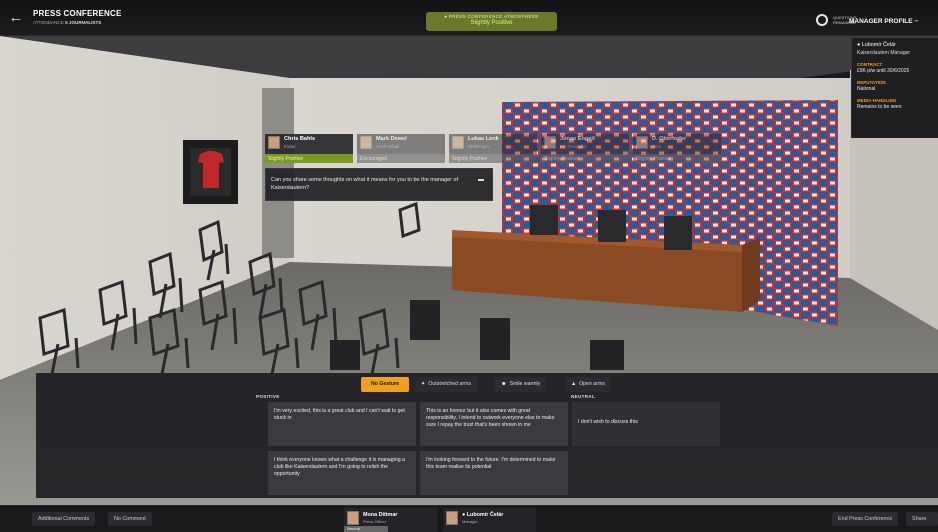  What do you see at coordinates (877, 100) in the screenshot?
I see `media-handling-label: MEDIA HANDLING` at bounding box center [877, 100].